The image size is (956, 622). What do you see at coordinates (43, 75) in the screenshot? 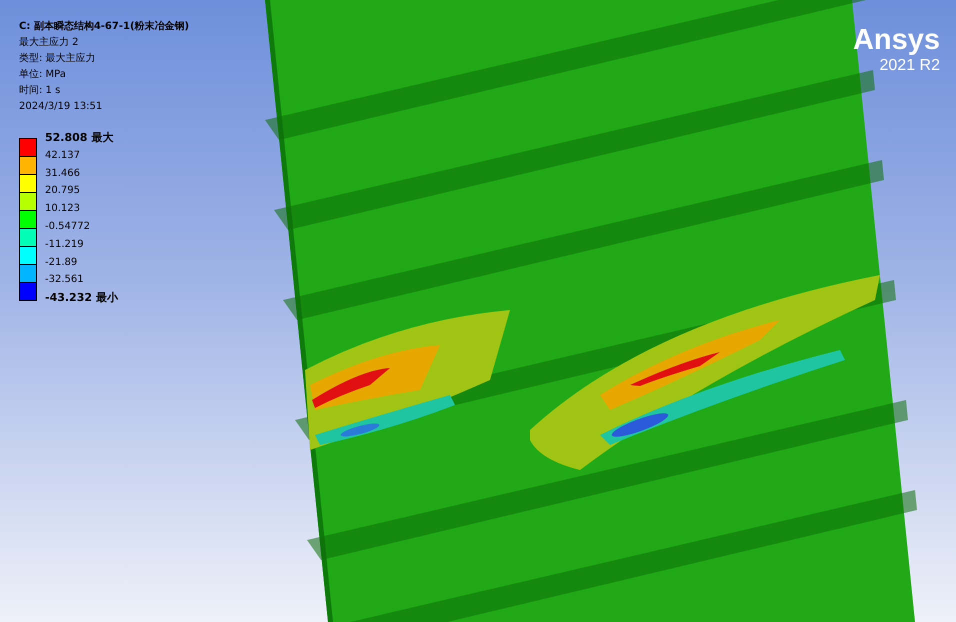
I see `result-info-text: 单位: MPa` at bounding box center [43, 75].